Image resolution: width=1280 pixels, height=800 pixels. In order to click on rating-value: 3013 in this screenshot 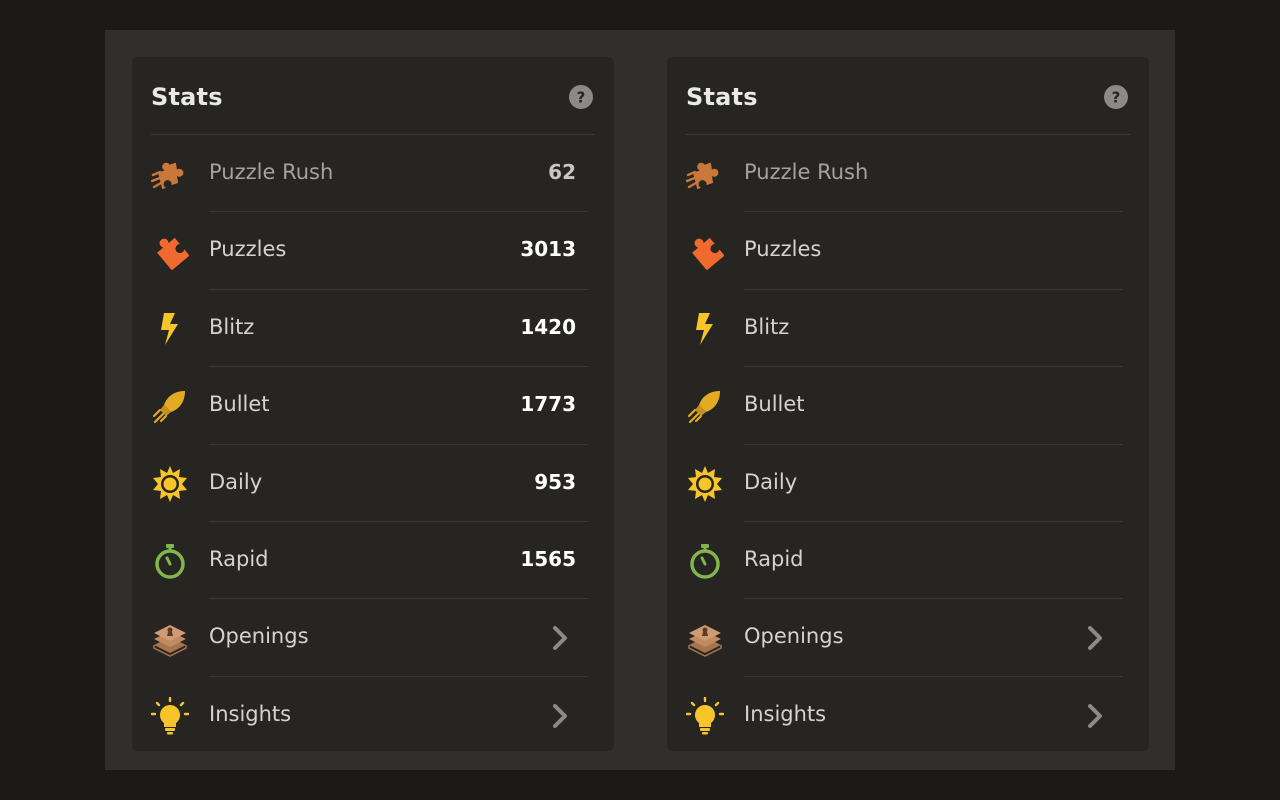, I will do `click(548, 249)`.